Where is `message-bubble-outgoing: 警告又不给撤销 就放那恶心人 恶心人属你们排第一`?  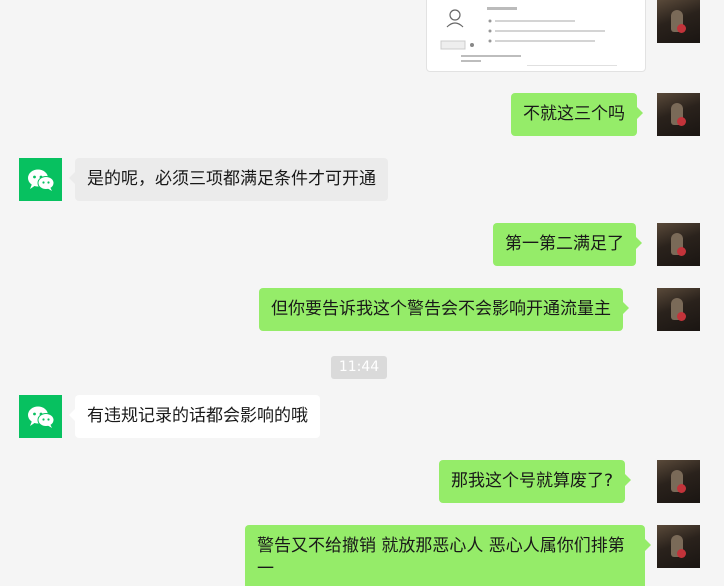
message-bubble-outgoing: 警告又不给撤销 就放那恶心人 恶心人属你们排第一 is located at coordinates (448, 555).